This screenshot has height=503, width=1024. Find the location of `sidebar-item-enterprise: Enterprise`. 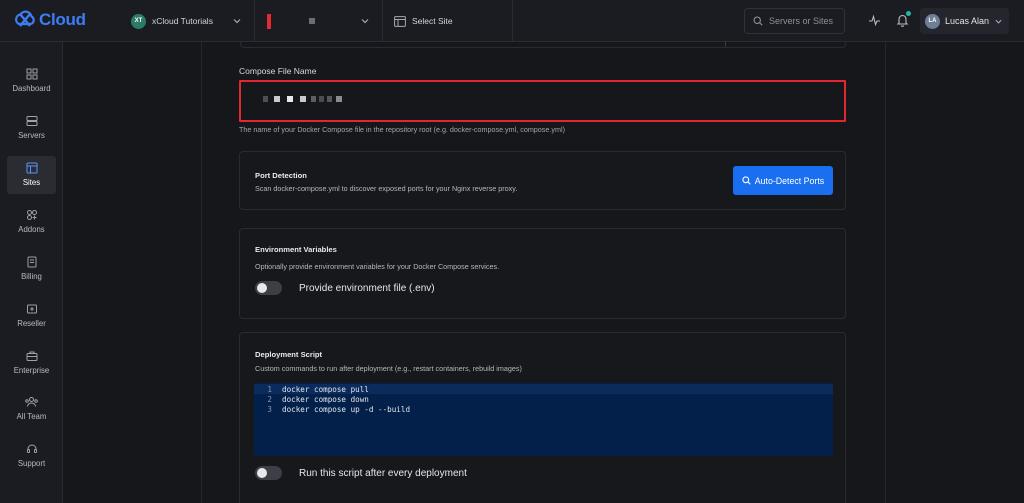

sidebar-item-enterprise: Enterprise is located at coordinates (31, 363).